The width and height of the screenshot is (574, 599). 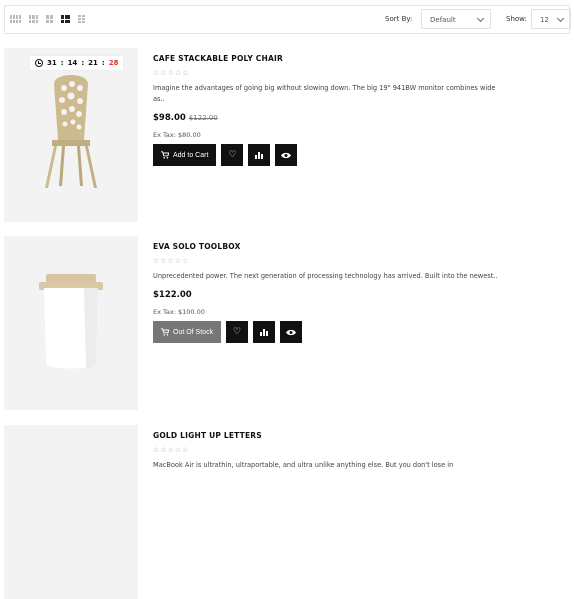 I want to click on price-row: $122.00, so click(x=358, y=295).